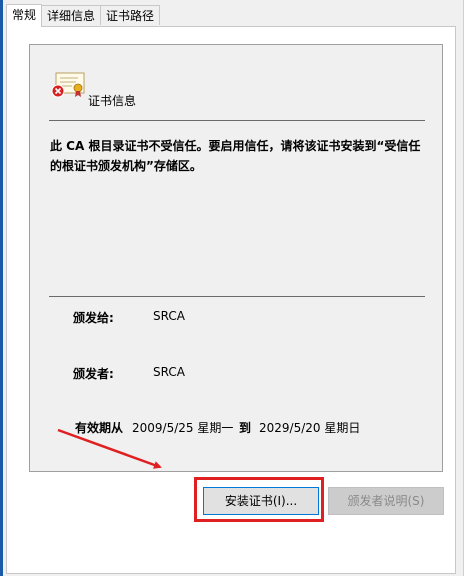 This screenshot has height=586, width=470. I want to click on validity-label: 有效期从, so click(99, 428).